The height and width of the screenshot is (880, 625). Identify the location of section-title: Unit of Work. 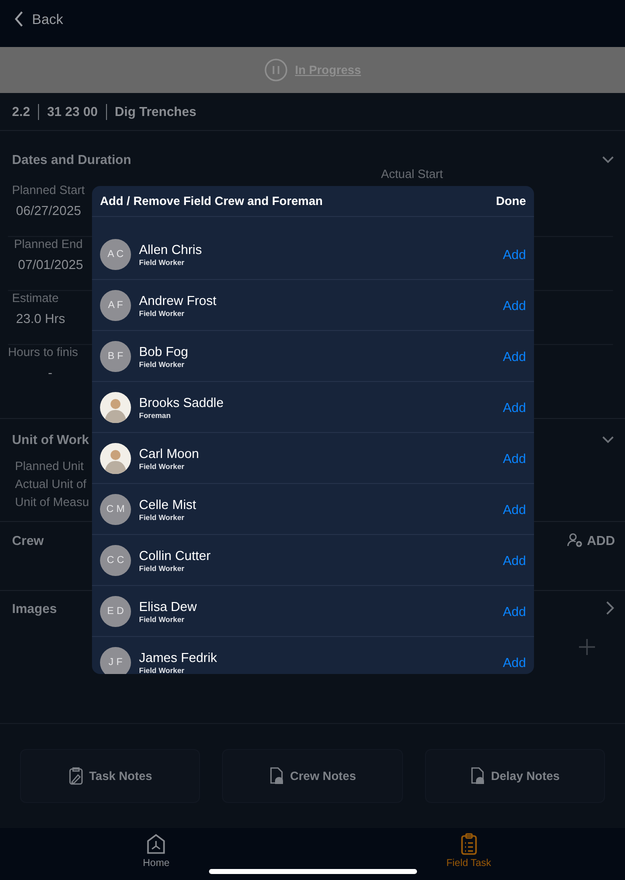
(51, 439).